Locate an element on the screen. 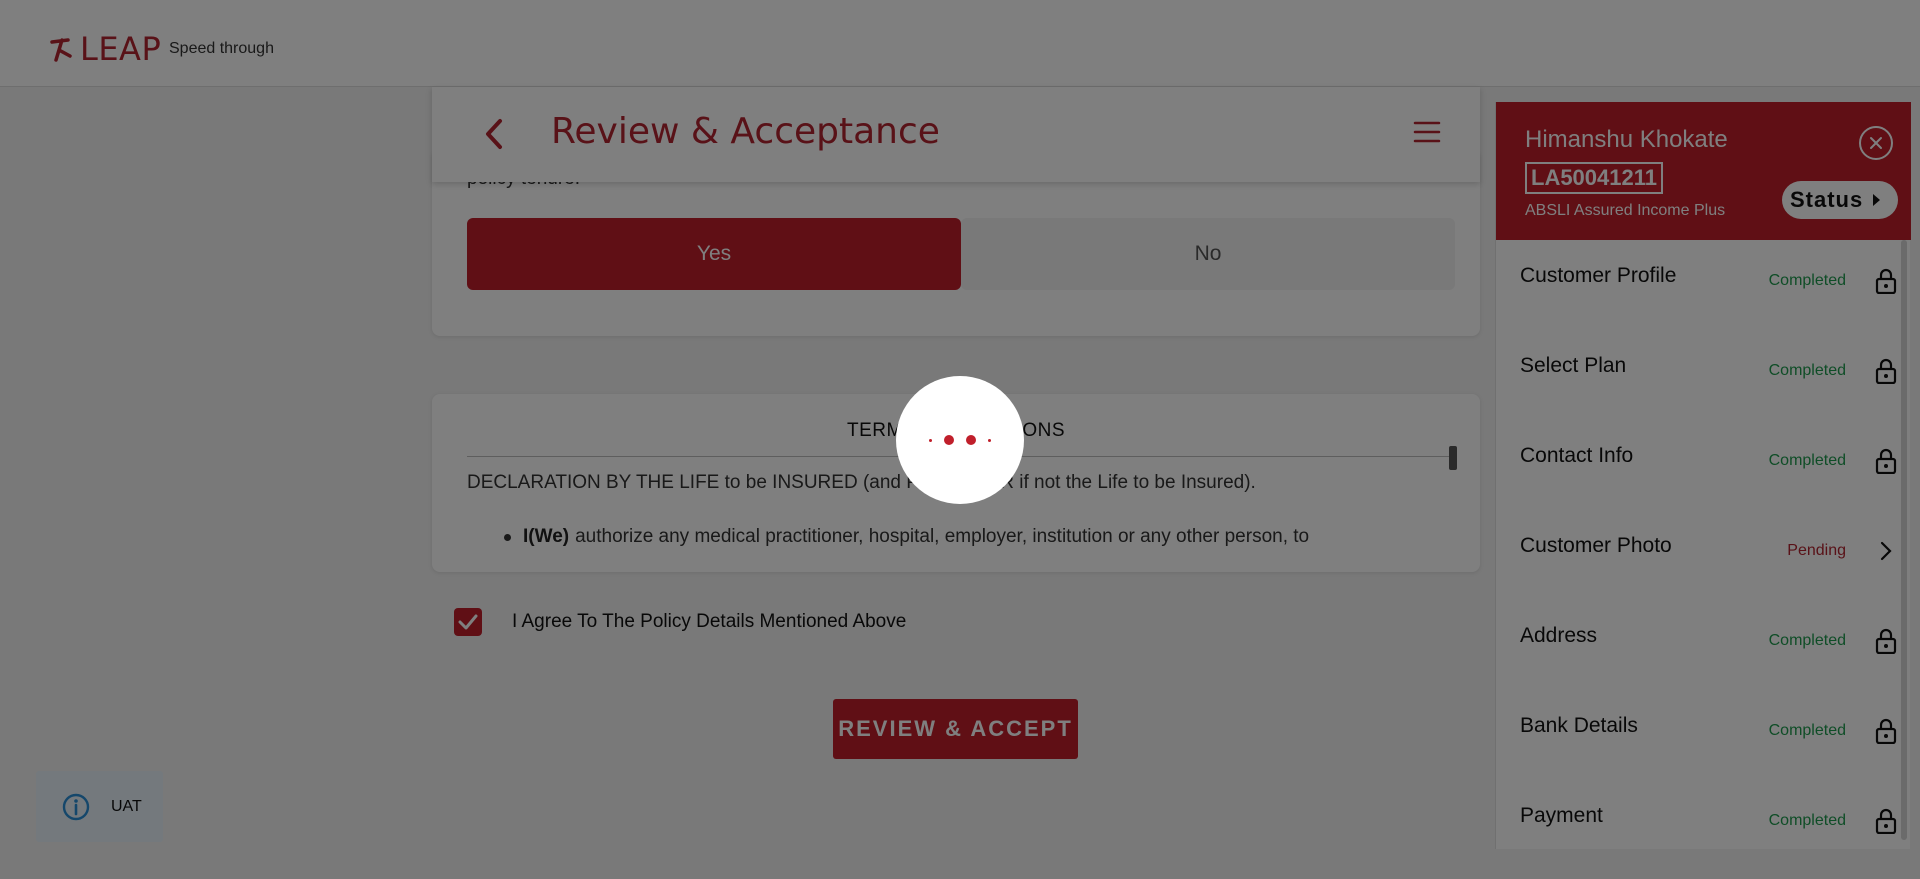 The height and width of the screenshot is (879, 1920). loading-spinner is located at coordinates (960, 440).